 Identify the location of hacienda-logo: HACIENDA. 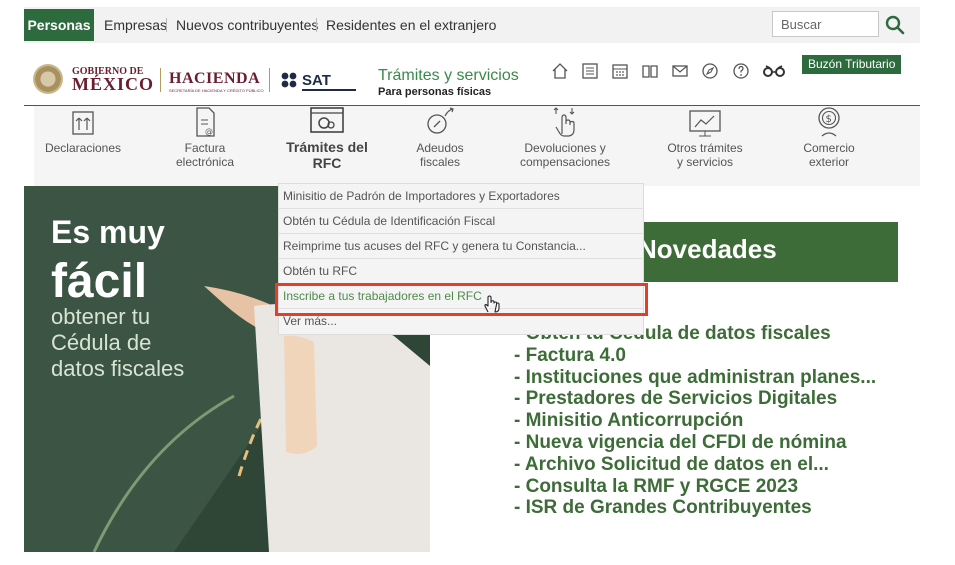
(215, 78).